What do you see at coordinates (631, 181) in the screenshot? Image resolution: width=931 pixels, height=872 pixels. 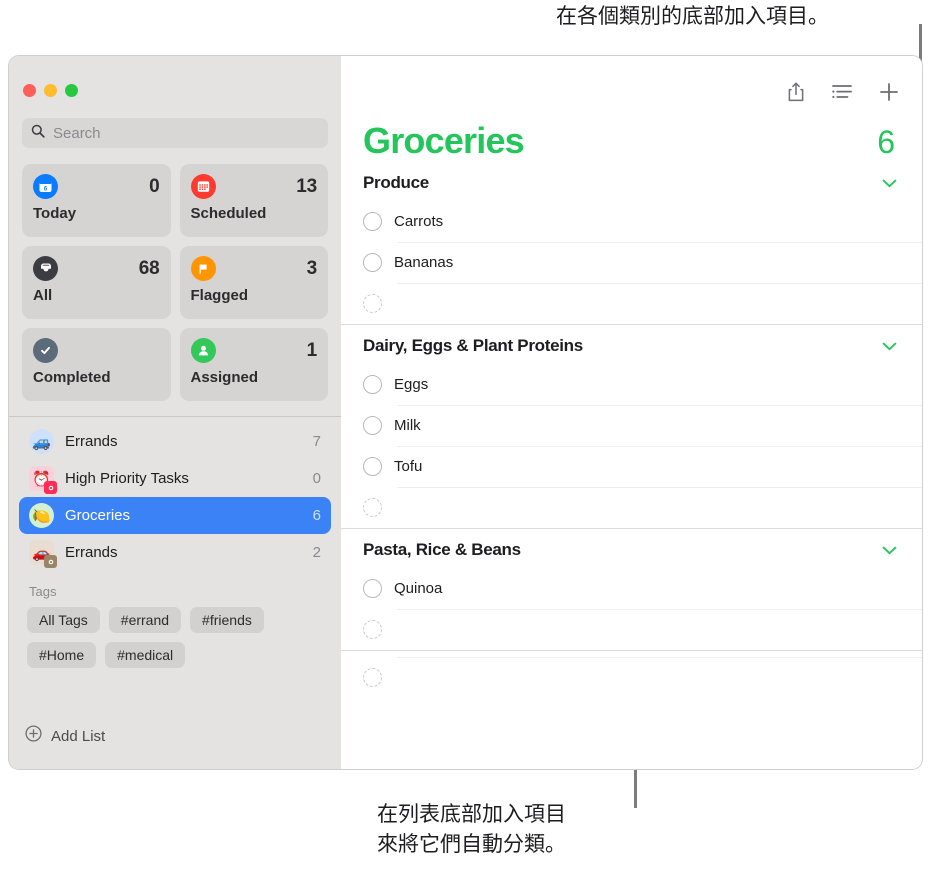 I see `section-header: Produce` at bounding box center [631, 181].